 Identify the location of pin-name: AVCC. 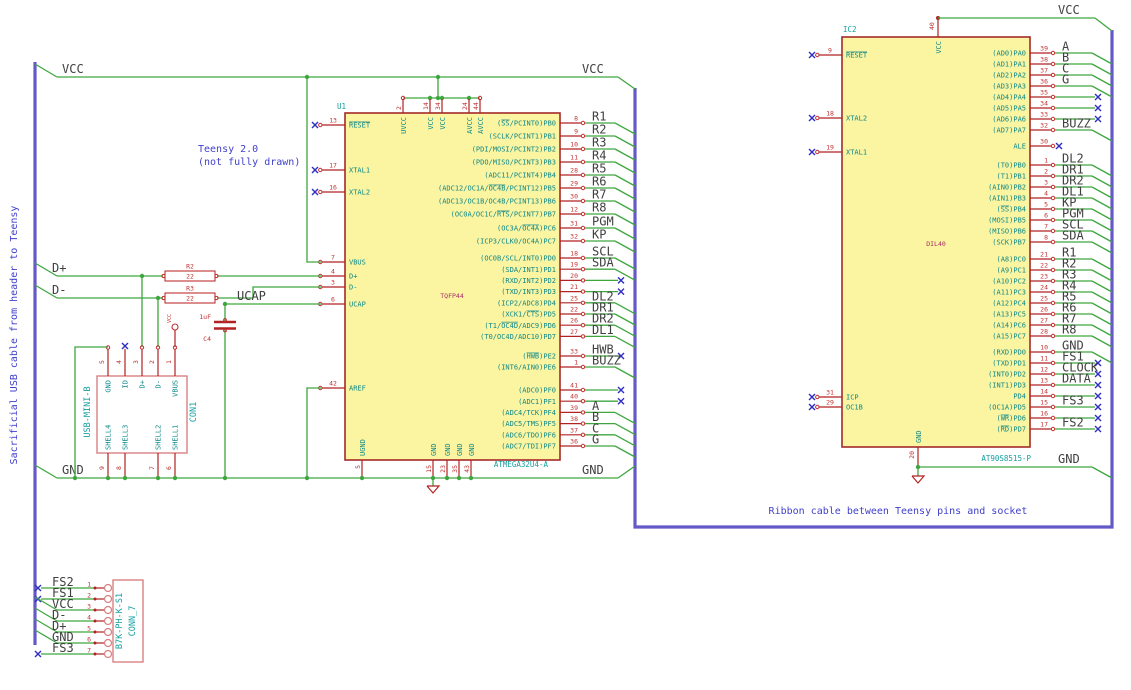
(481, 125).